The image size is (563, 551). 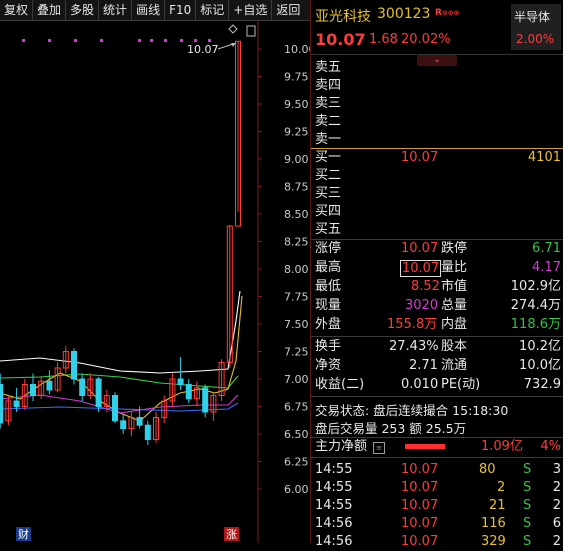 I want to click on toolbar-stats-button: 统计, so click(x=116, y=10).